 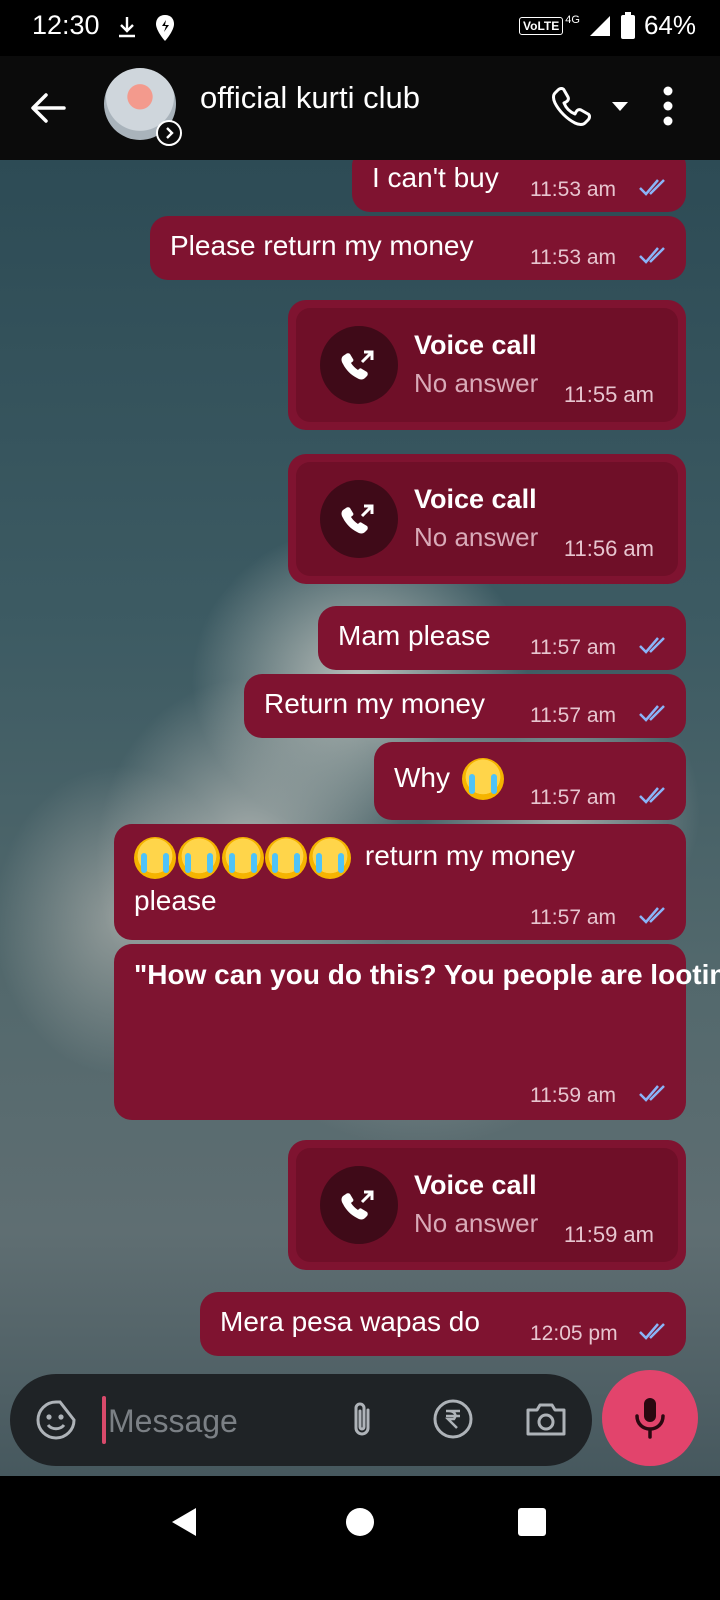 What do you see at coordinates (203, 1421) in the screenshot?
I see `message-input` at bounding box center [203, 1421].